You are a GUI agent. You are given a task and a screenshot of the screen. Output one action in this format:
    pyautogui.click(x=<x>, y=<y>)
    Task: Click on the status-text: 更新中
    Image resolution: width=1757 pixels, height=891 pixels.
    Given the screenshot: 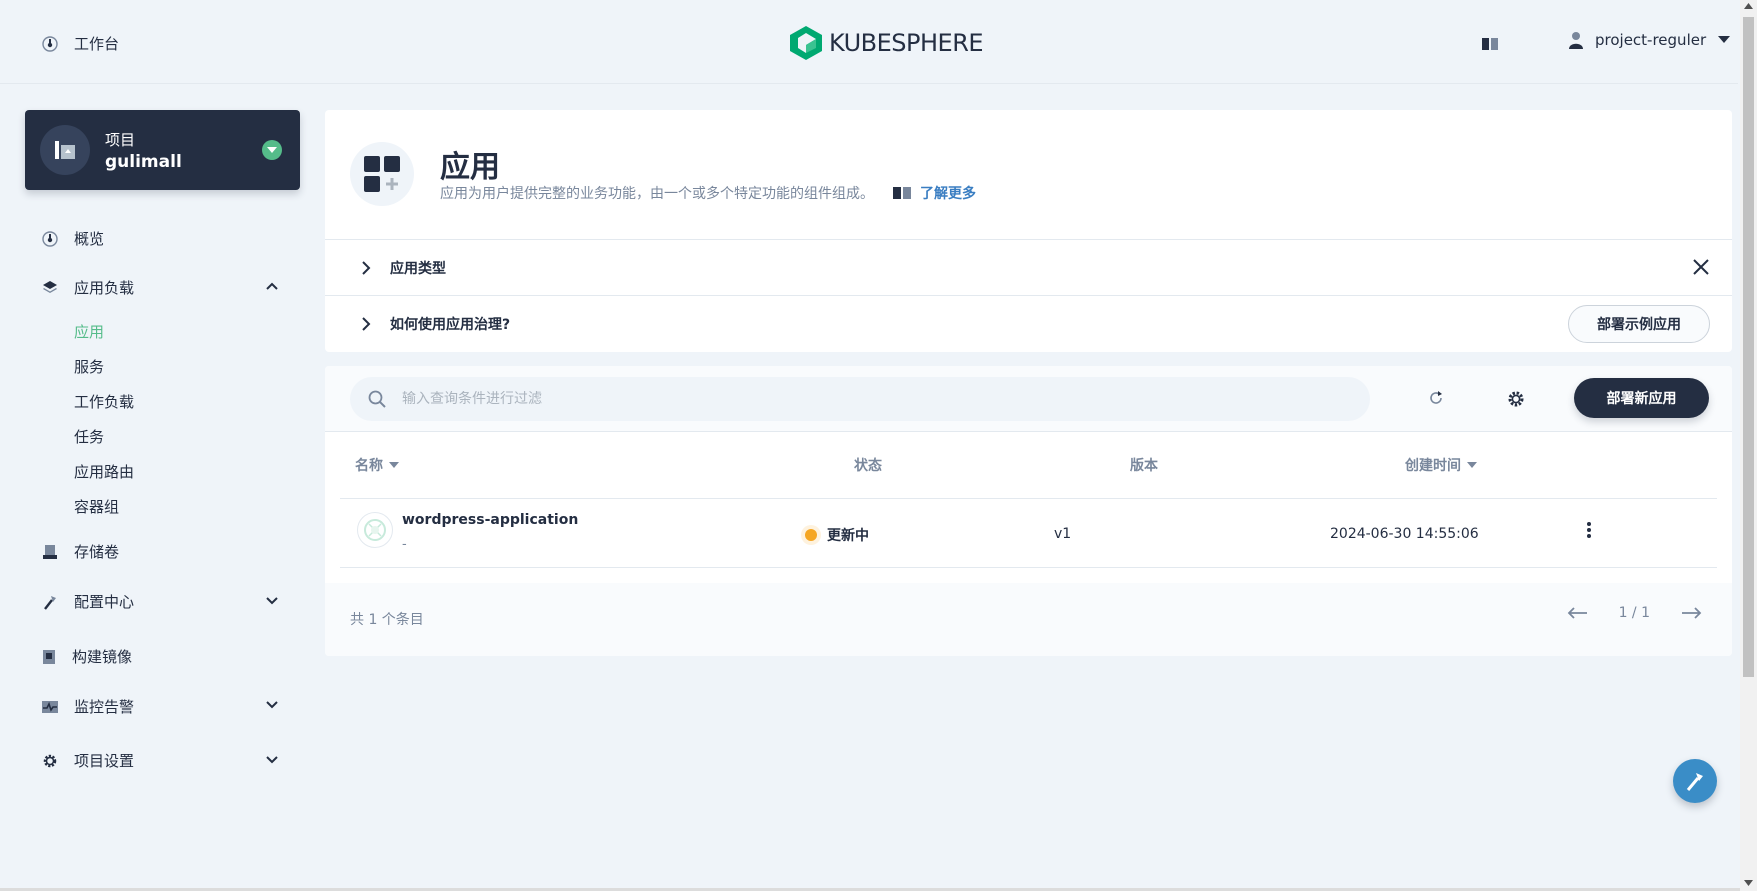 What is the action you would take?
    pyautogui.click(x=848, y=536)
    